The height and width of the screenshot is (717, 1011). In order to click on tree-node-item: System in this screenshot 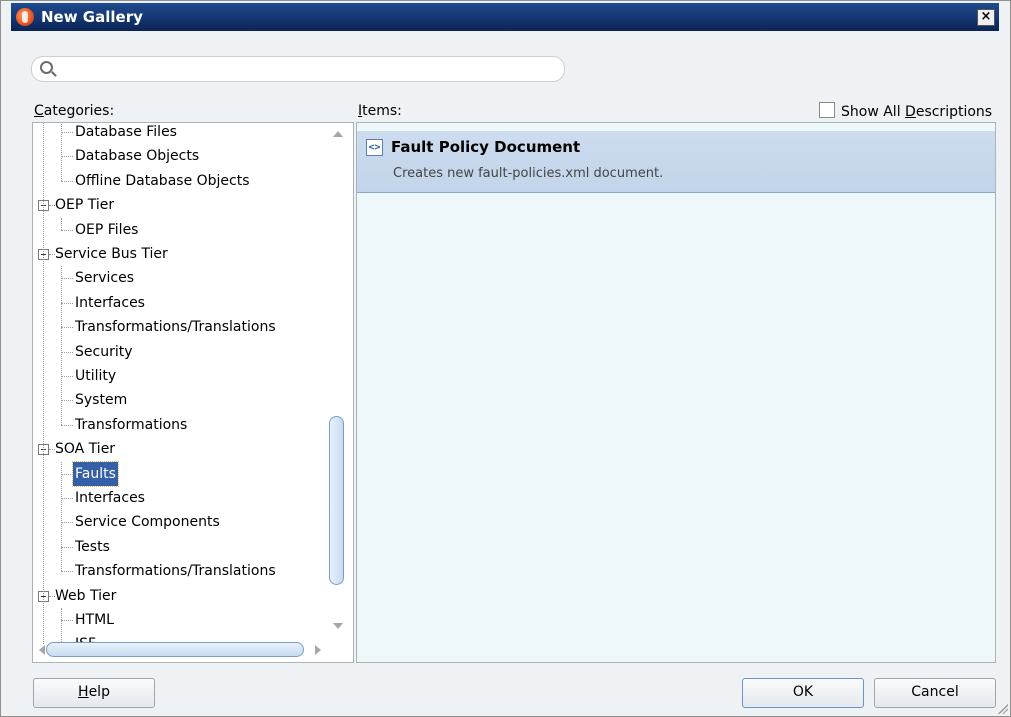, I will do `click(179, 400)`.